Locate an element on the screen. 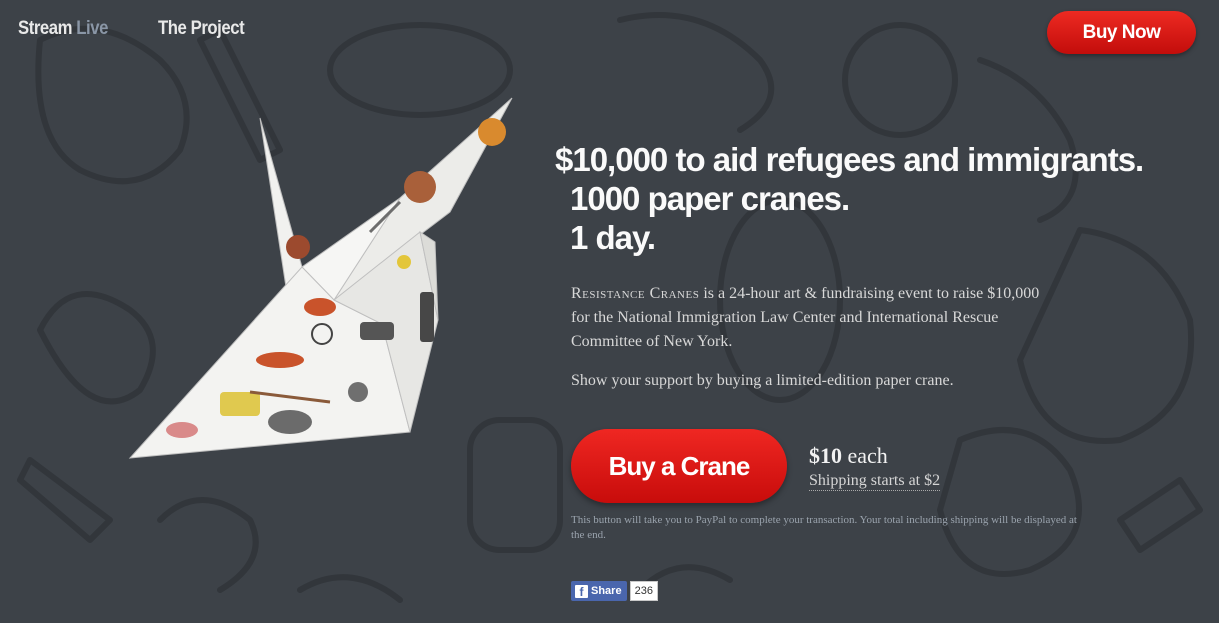 The image size is (1219, 623). shipping-info-link: Shipping starts at $2 is located at coordinates (875, 481).